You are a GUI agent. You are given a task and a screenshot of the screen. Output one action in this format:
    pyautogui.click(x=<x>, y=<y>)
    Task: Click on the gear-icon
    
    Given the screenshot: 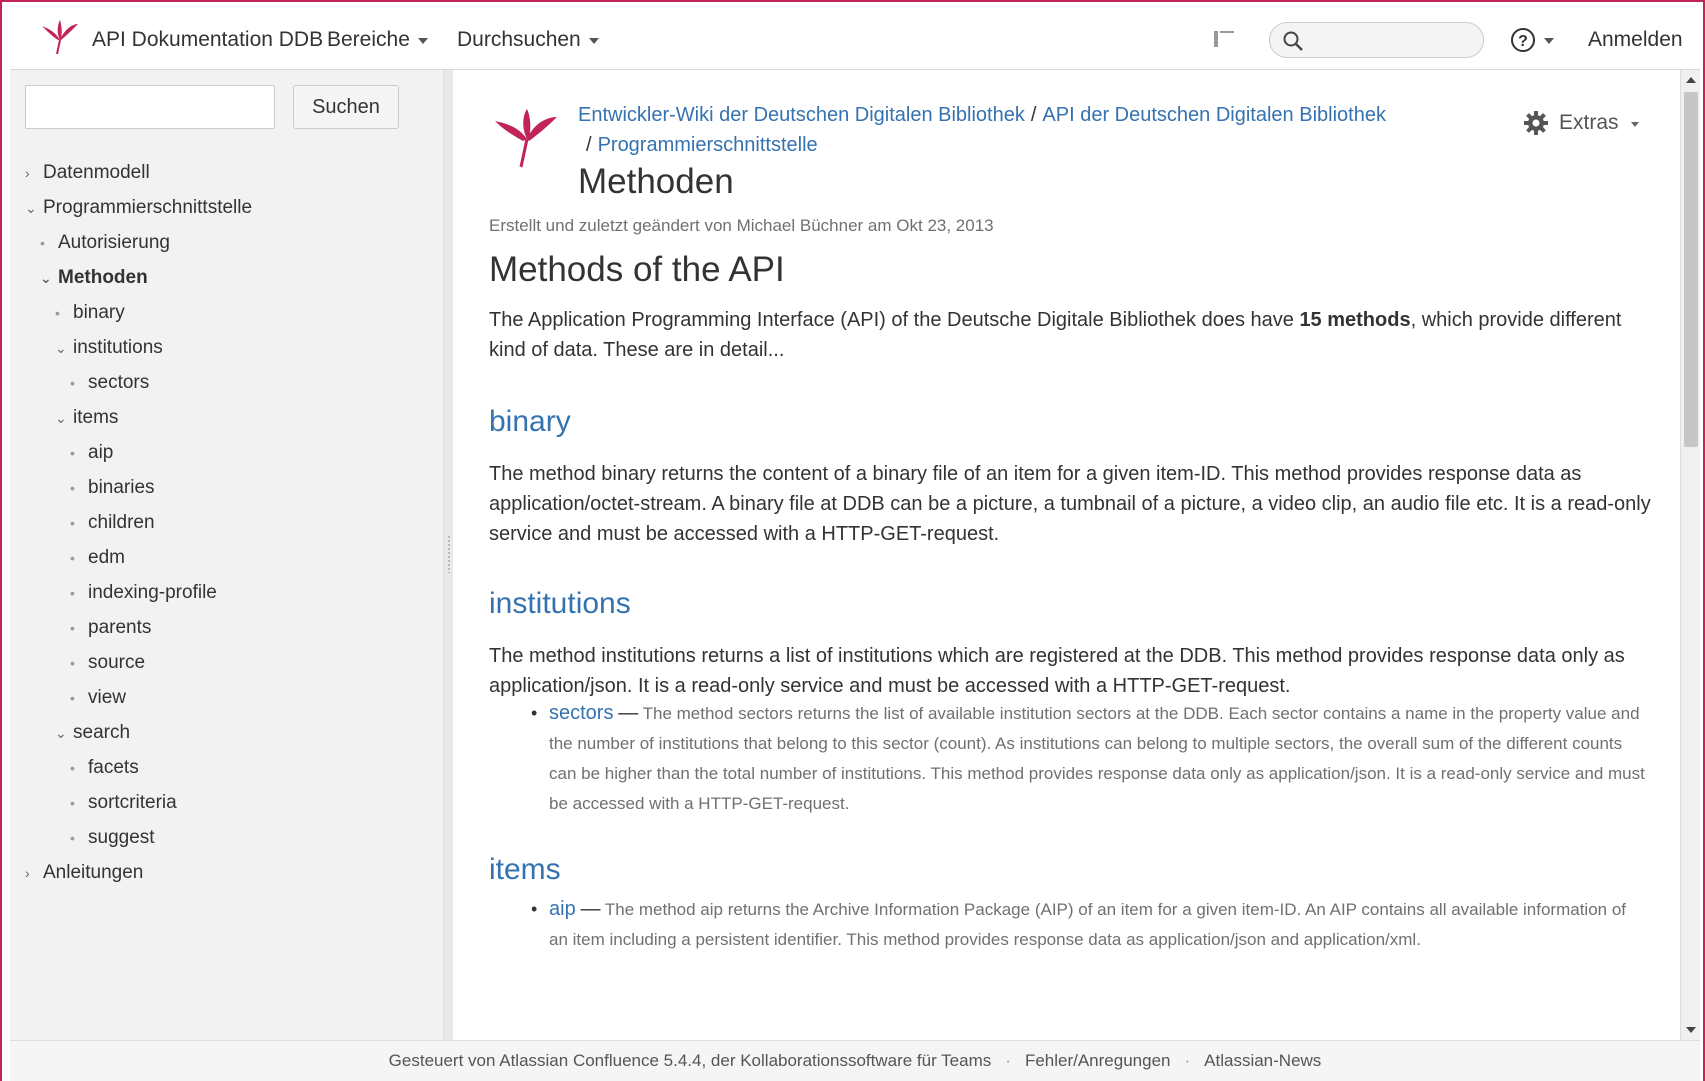 What is the action you would take?
    pyautogui.click(x=1536, y=123)
    